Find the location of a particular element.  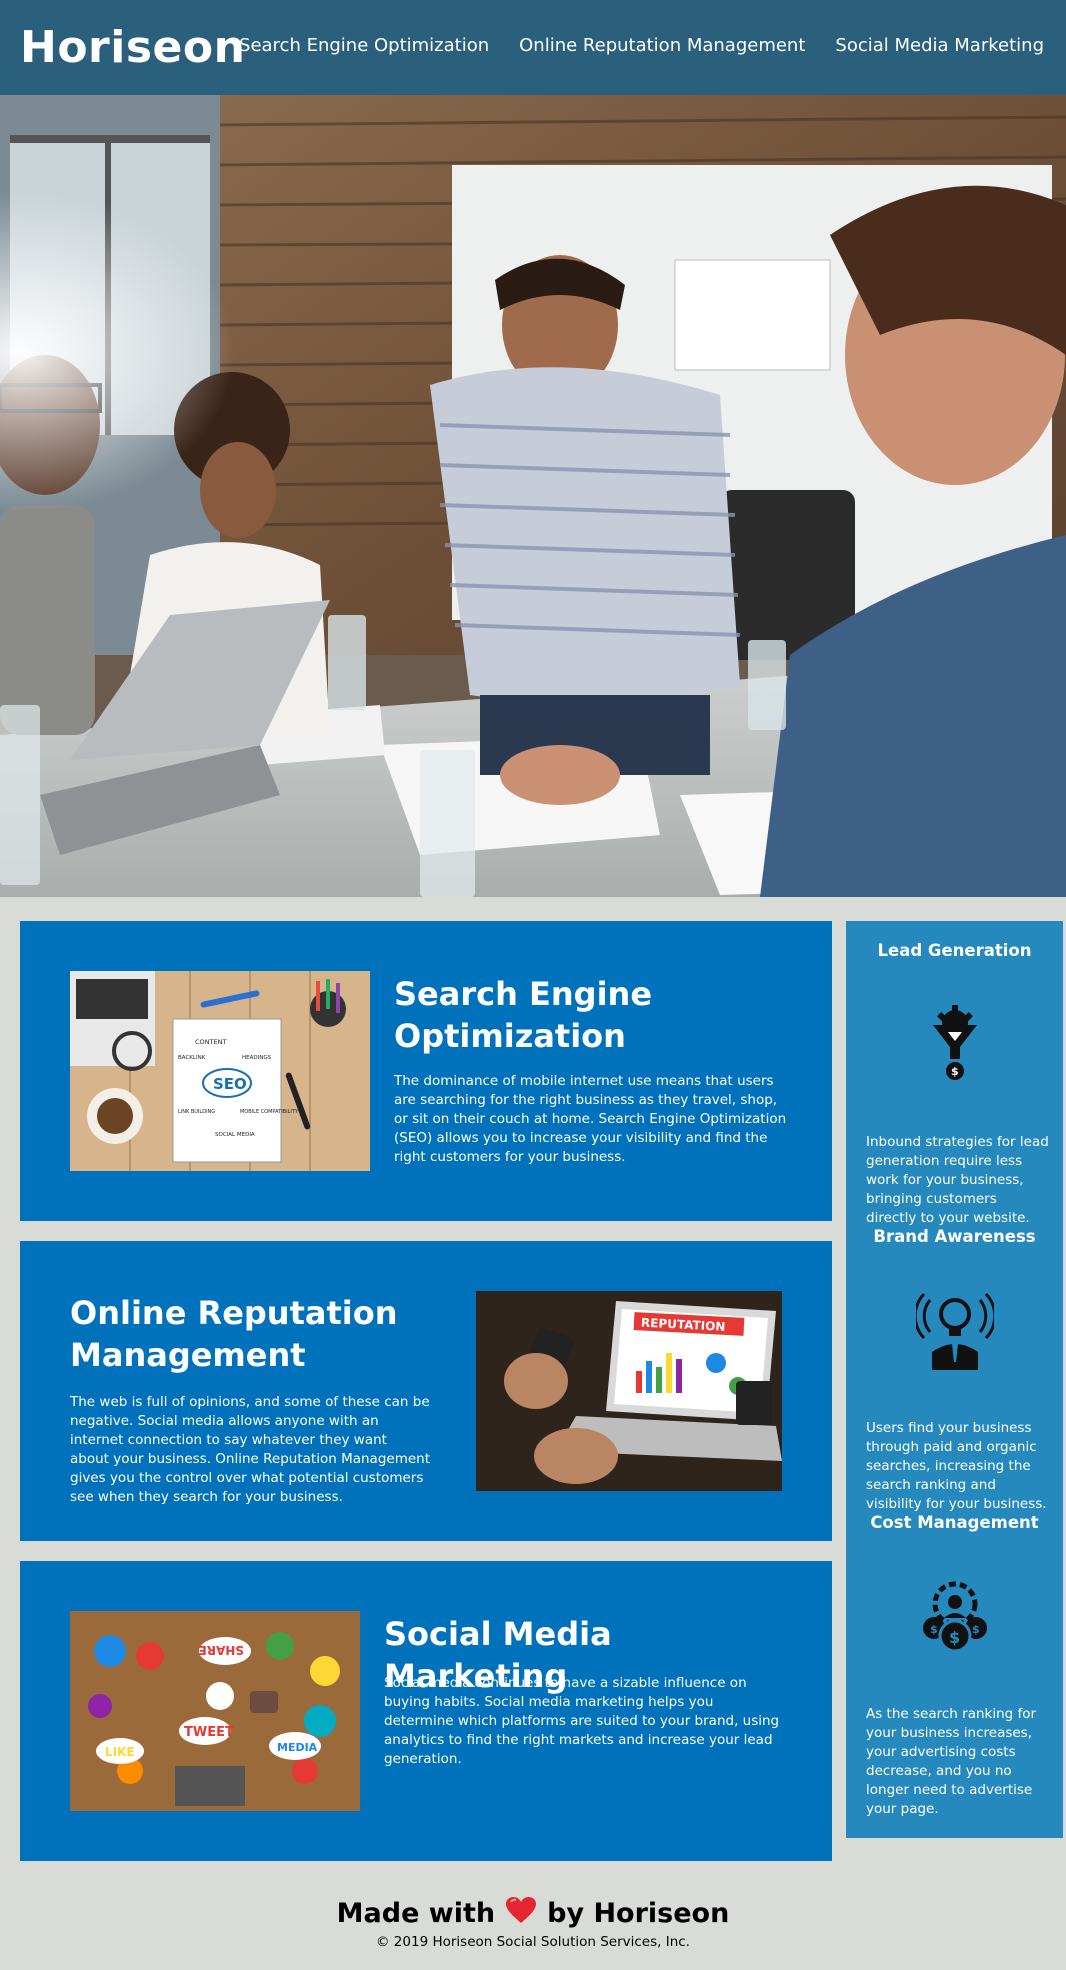

seo-image-label: SEO is located at coordinates (230, 1084).